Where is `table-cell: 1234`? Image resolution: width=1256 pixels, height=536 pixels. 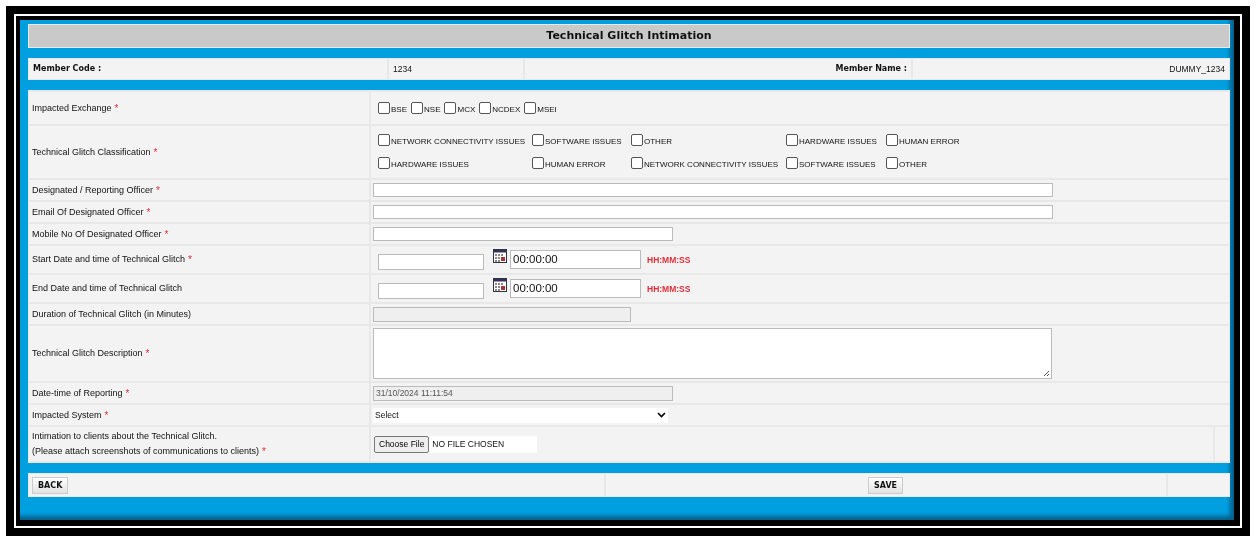
table-cell: 1234 is located at coordinates (456, 69).